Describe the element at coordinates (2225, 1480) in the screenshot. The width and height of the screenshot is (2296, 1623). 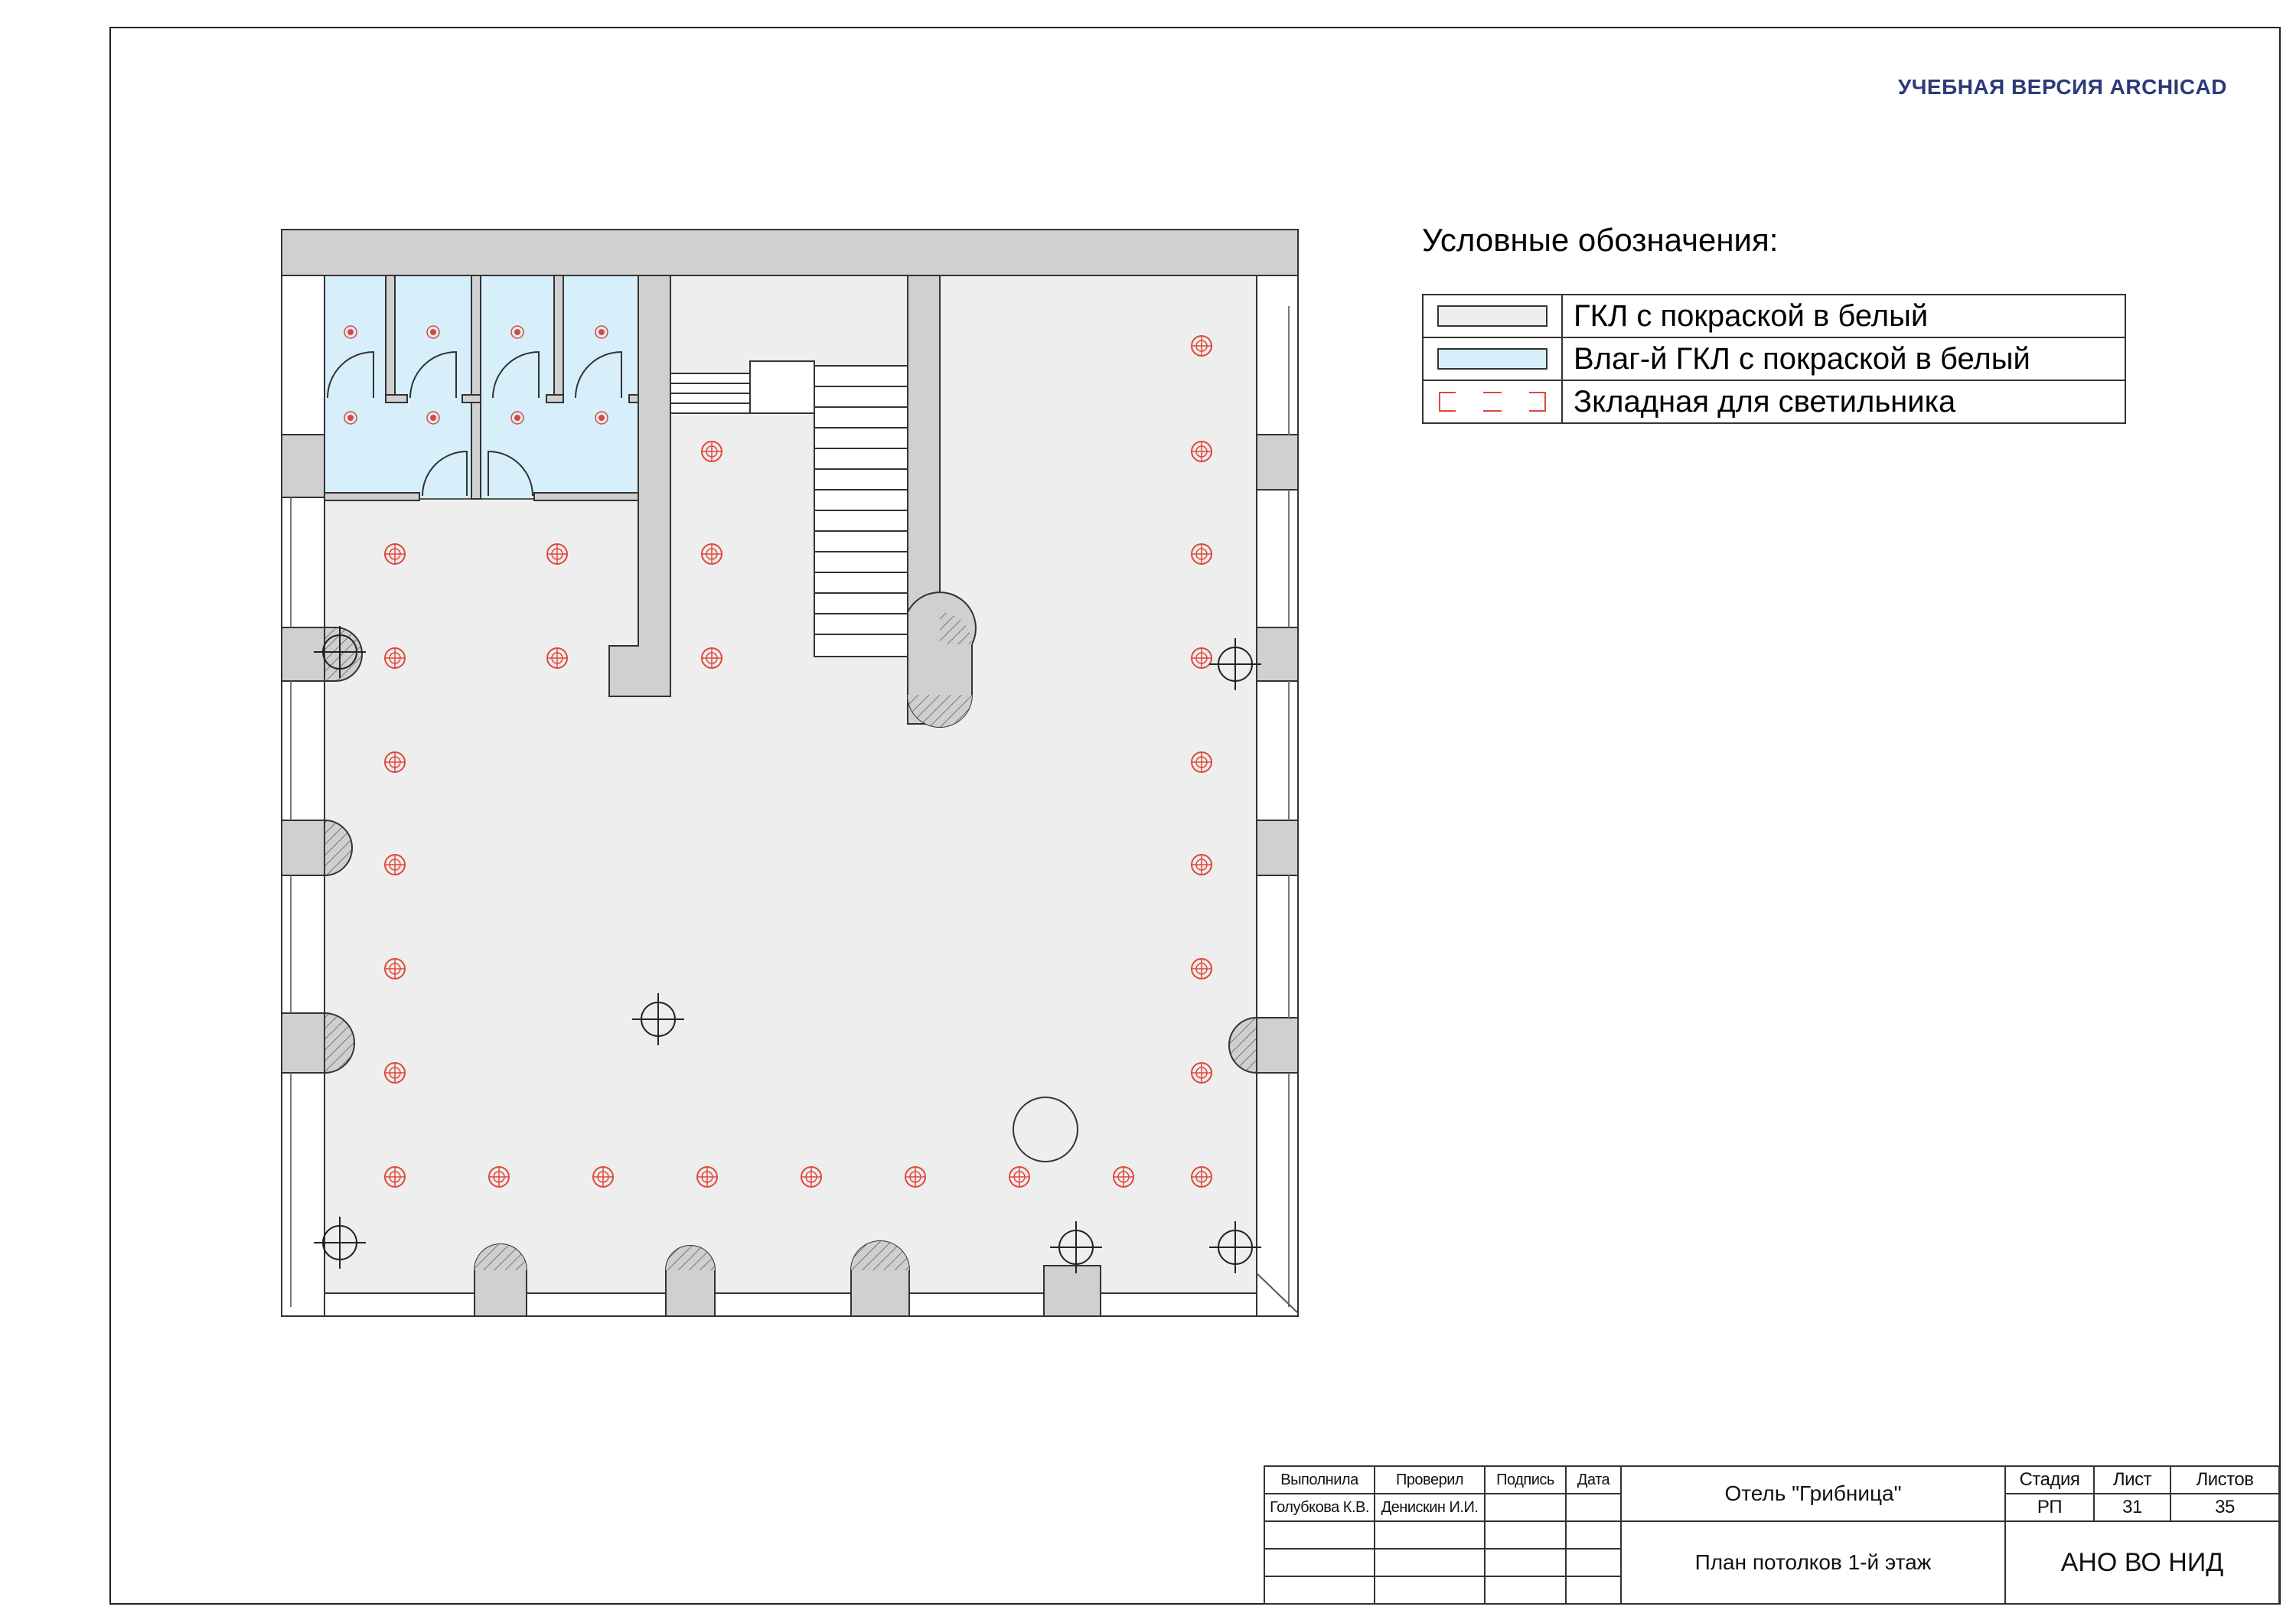
I see `header-sheets: Листов` at that location.